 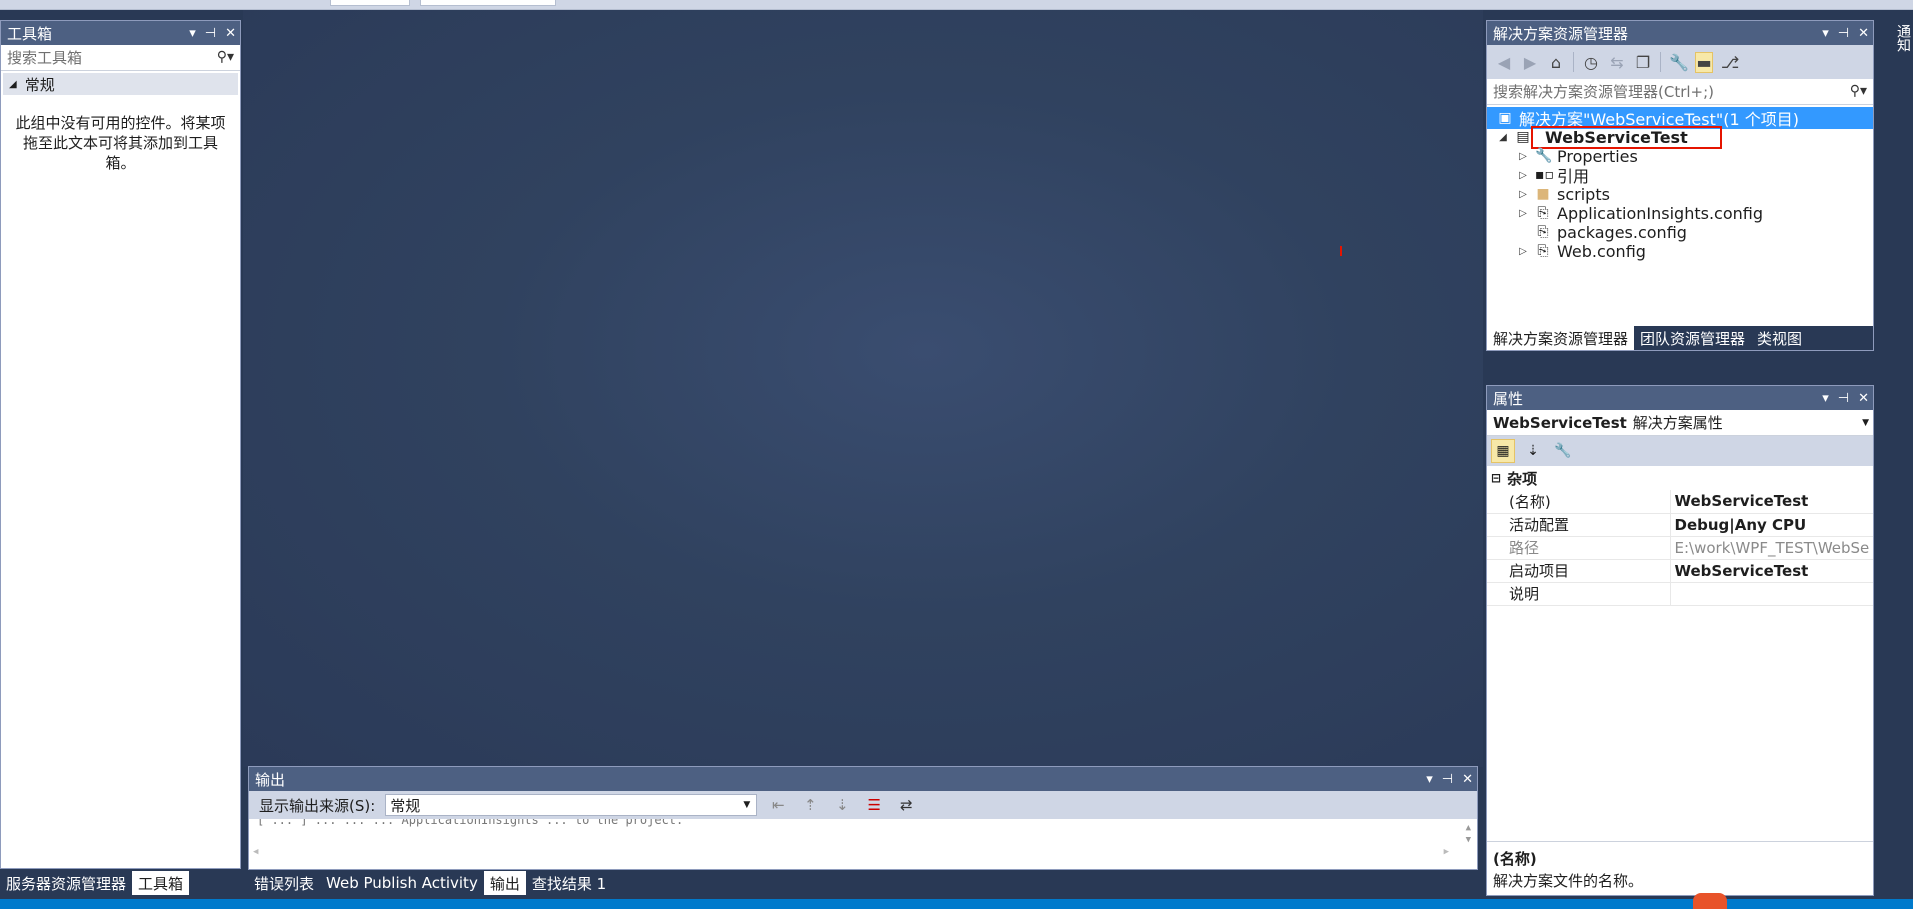 What do you see at coordinates (1468, 828) in the screenshot?
I see `scroll-up-icon: ▲` at bounding box center [1468, 828].